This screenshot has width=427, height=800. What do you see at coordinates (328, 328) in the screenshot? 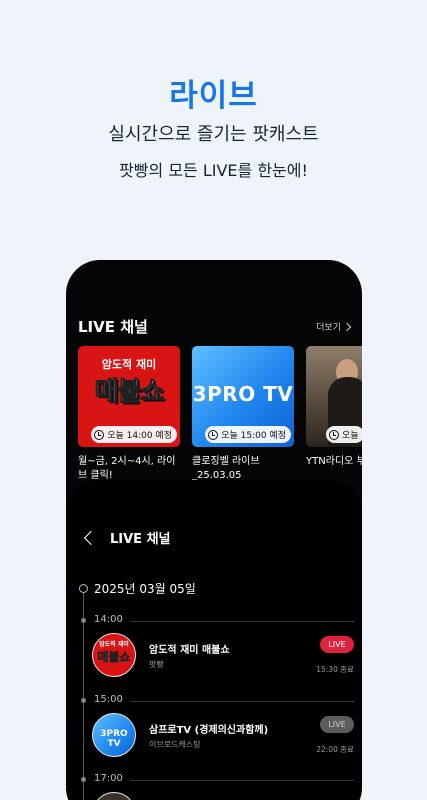
I see `more-label: 더보기` at bounding box center [328, 328].